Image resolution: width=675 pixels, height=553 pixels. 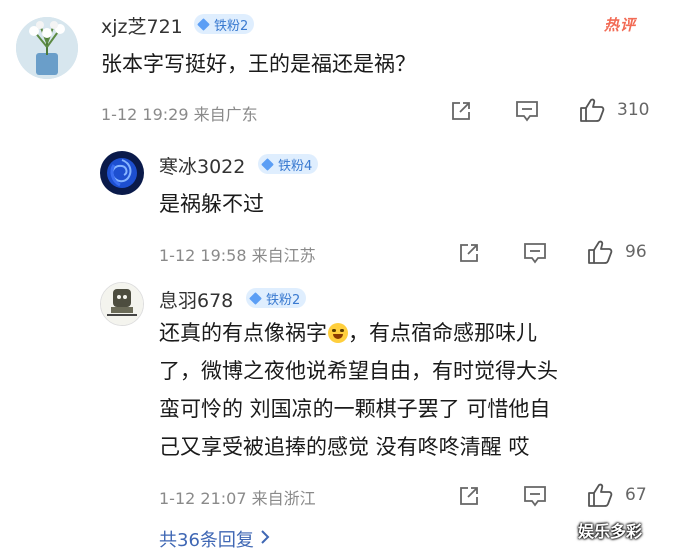 I want to click on reply-text: 了，微博之夜他说希望自由，有时觉得大头, so click(x=358, y=371).